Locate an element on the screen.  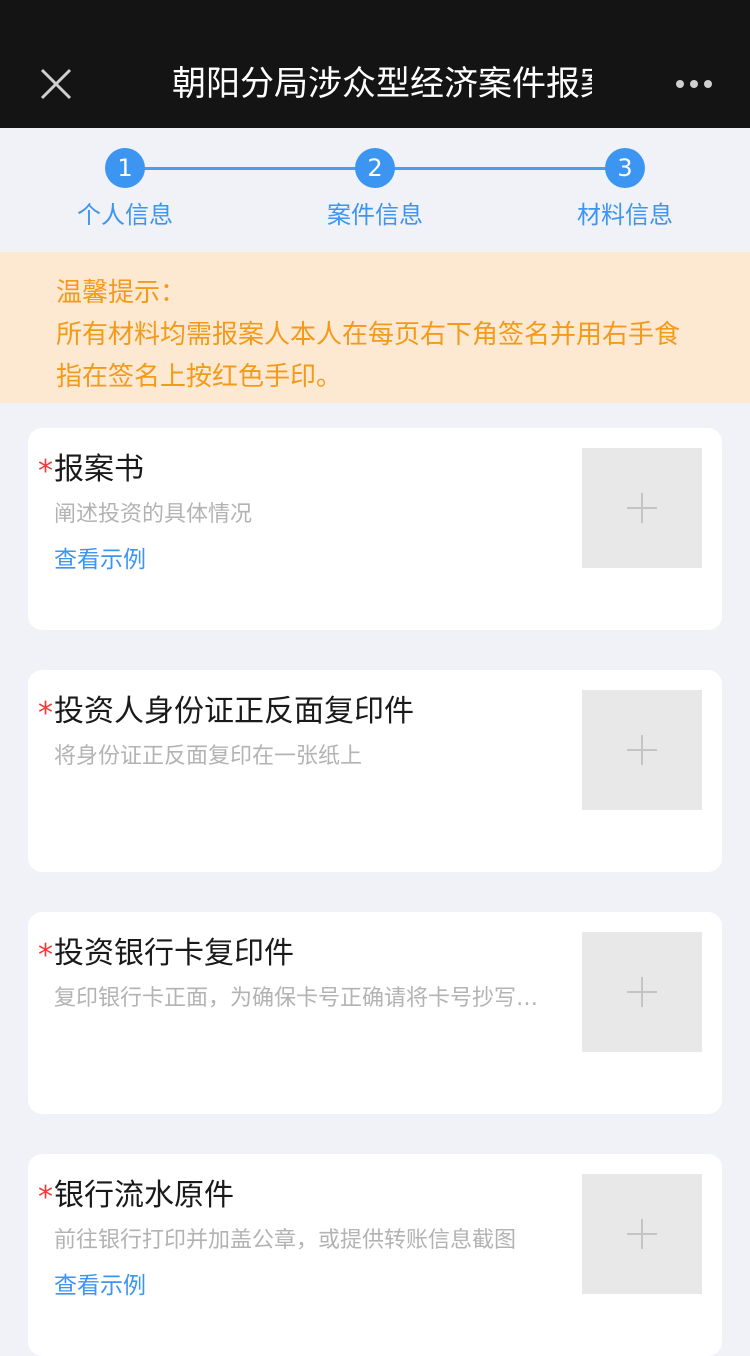
step-2: 2 案件信息 is located at coordinates (375, 190).